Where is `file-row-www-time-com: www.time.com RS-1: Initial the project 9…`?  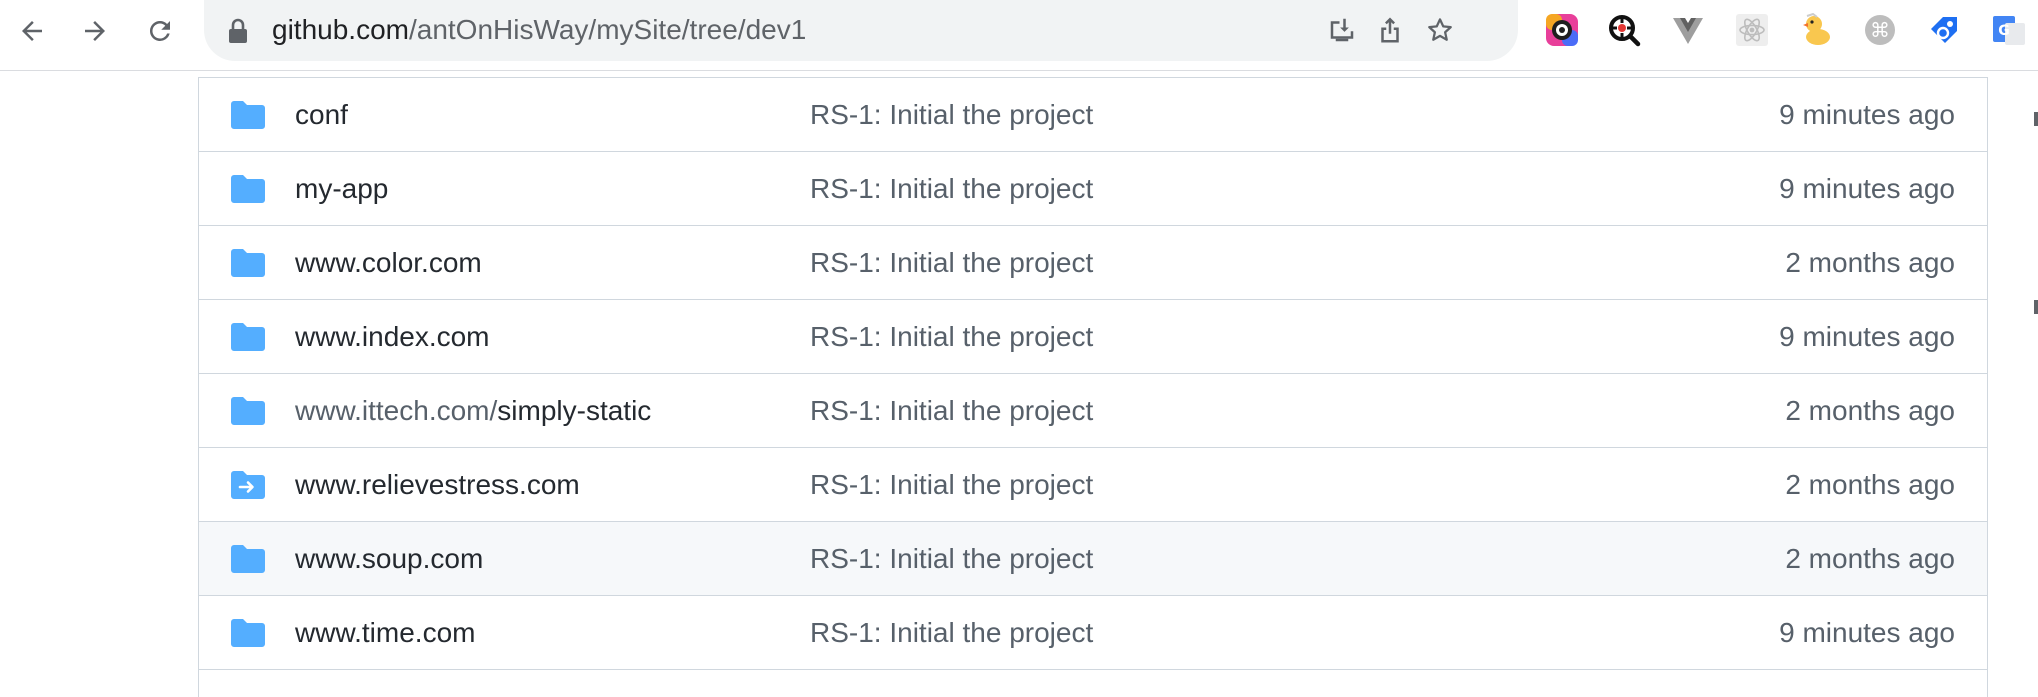 file-row-www-time-com: www.time.com RS-1: Initial the project 9… is located at coordinates (1093, 633).